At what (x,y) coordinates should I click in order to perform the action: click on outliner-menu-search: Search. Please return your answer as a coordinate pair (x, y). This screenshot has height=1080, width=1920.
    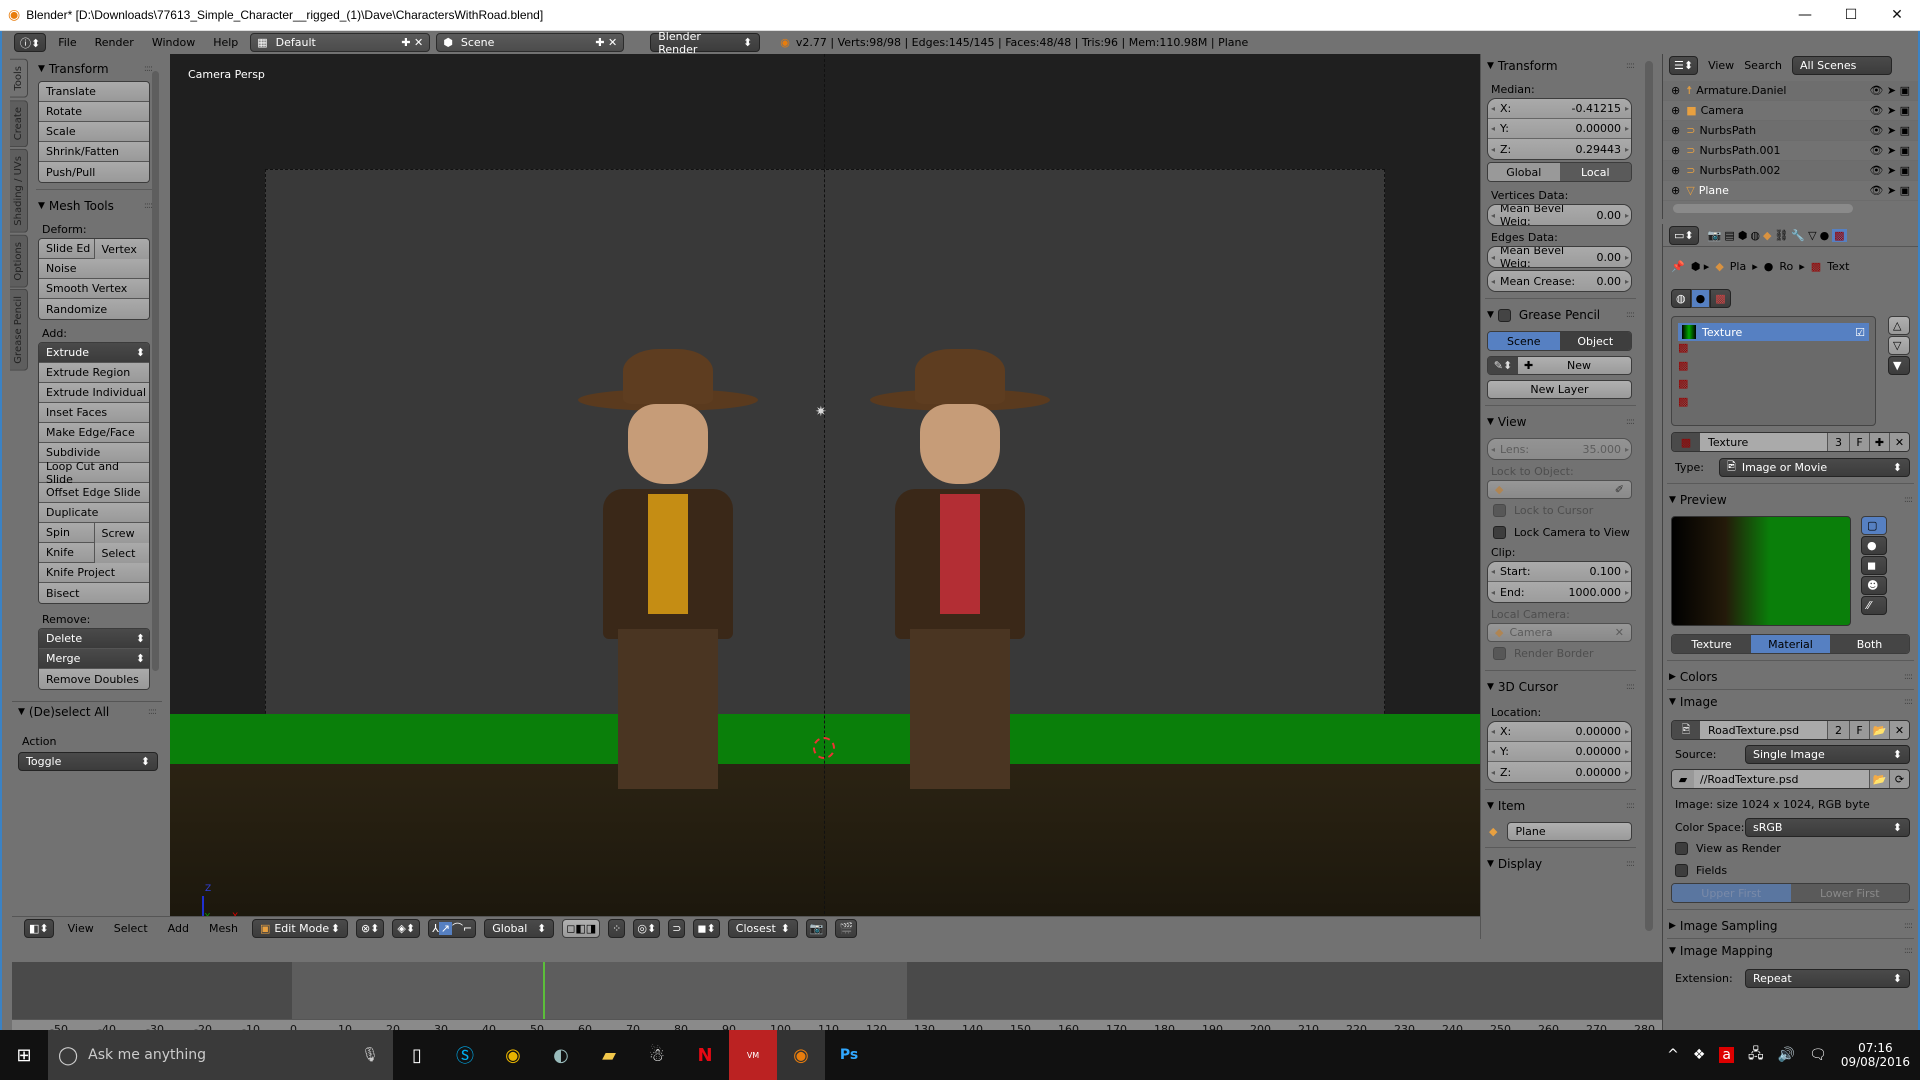
    Looking at the image, I should click on (1763, 65).